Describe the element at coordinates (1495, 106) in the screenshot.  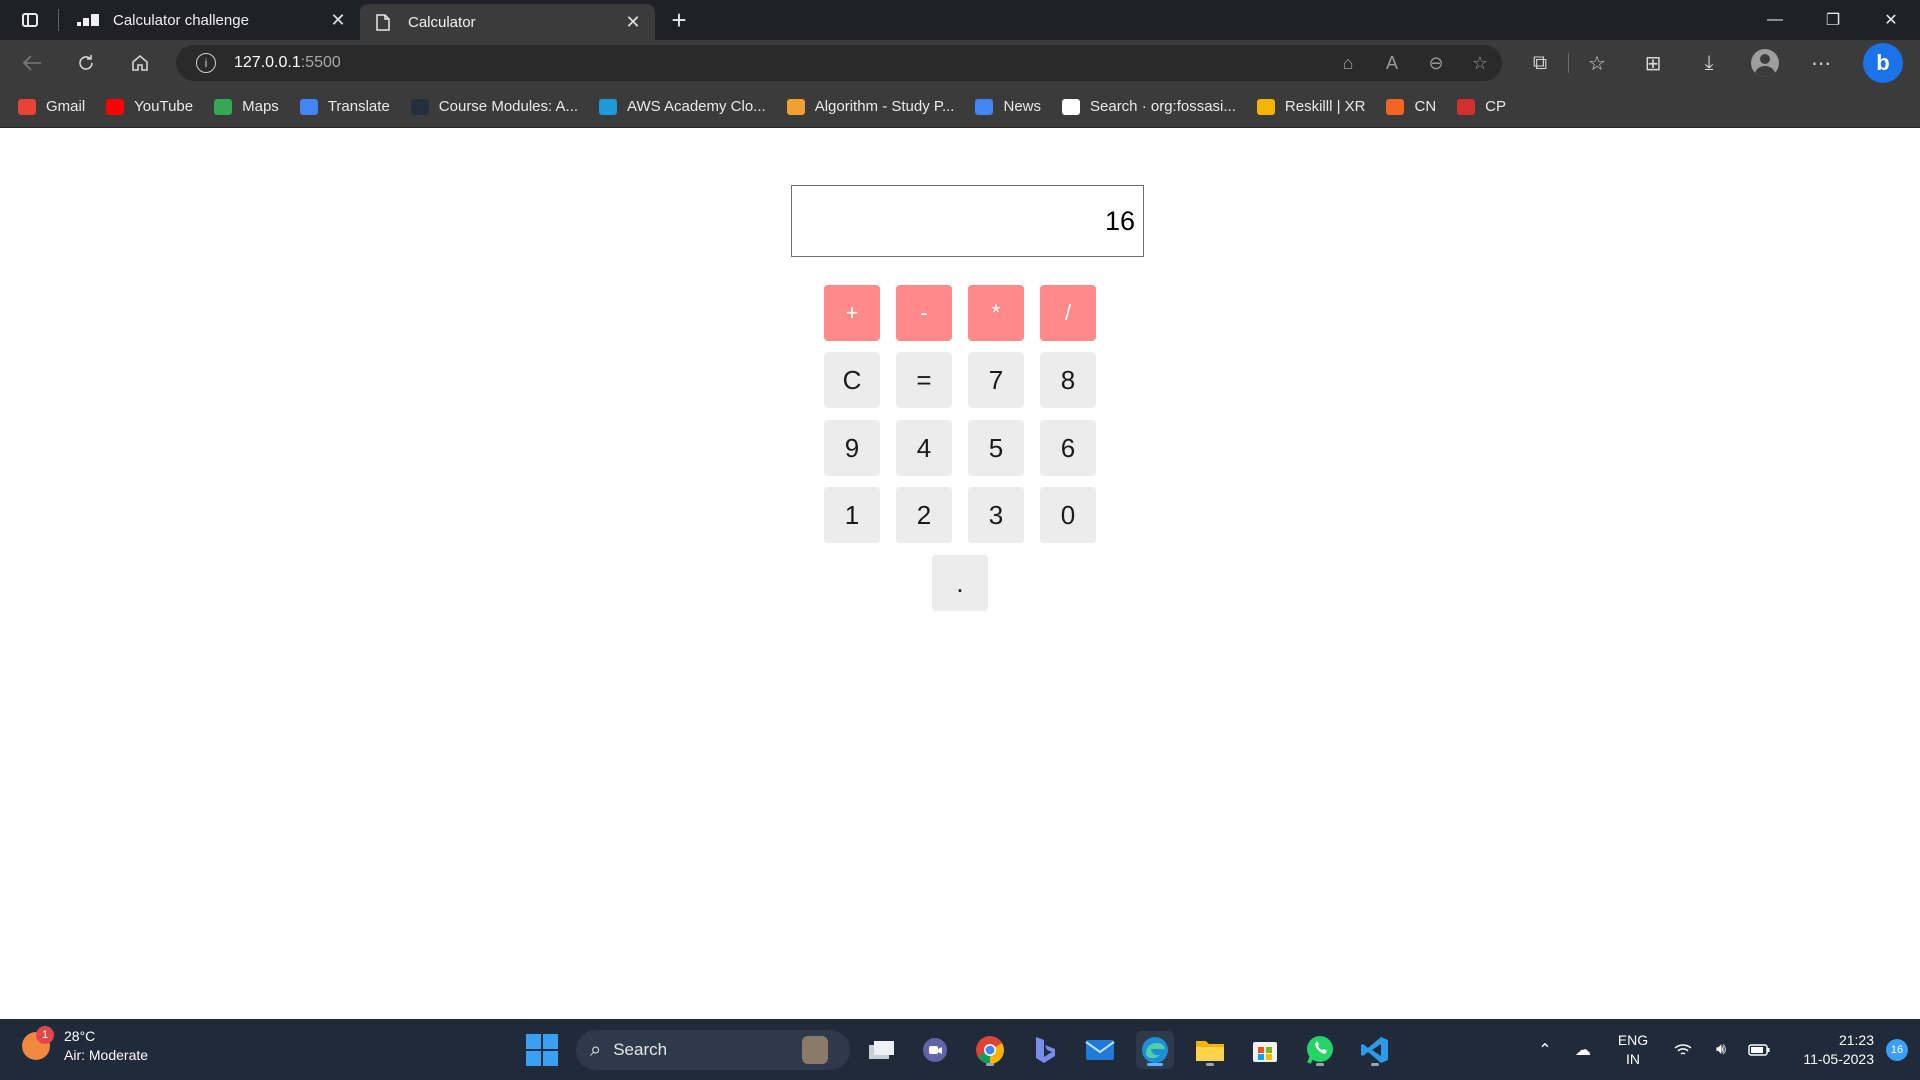
I see `bookmark-label: CP` at that location.